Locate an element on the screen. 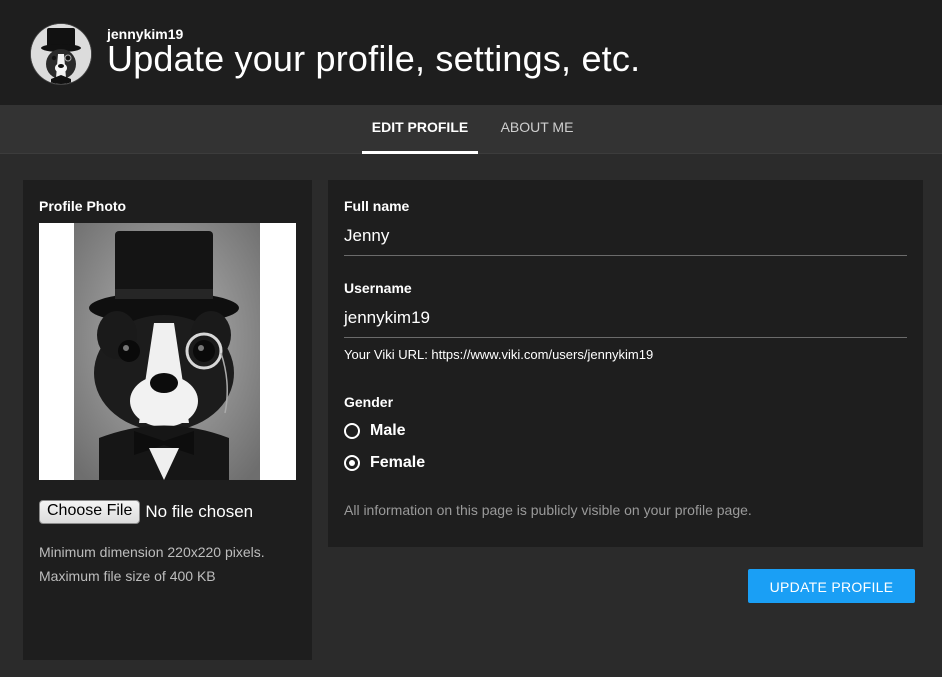  dog-photo-image is located at coordinates (167, 351).